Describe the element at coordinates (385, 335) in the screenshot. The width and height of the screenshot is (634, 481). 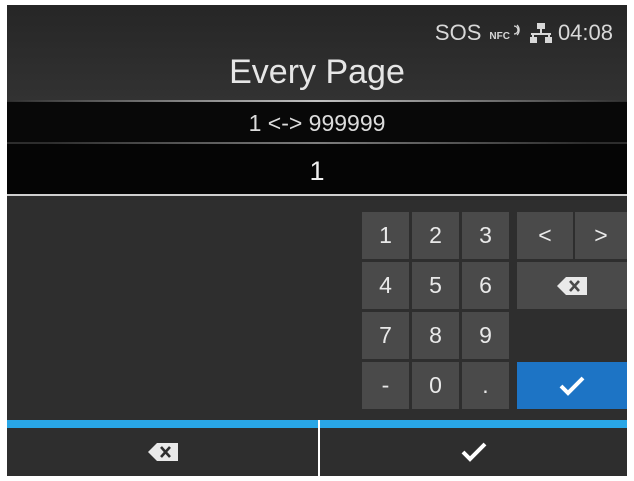
I see `key-7: 7` at that location.